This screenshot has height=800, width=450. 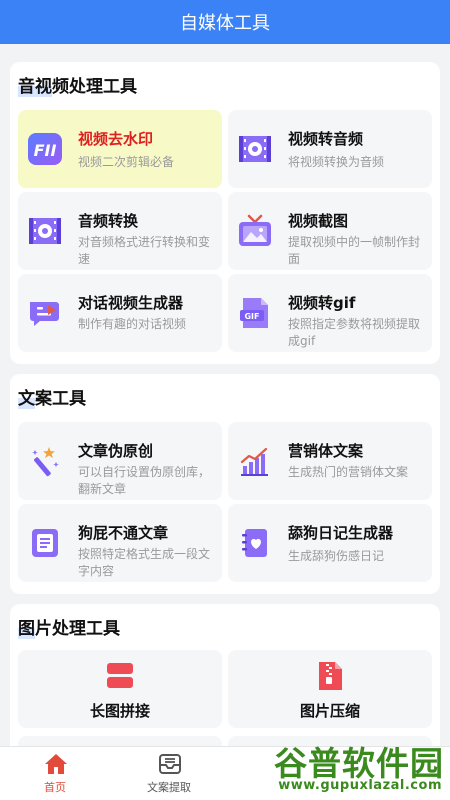 What do you see at coordinates (170, 764) in the screenshot?
I see `inbox-icon` at bounding box center [170, 764].